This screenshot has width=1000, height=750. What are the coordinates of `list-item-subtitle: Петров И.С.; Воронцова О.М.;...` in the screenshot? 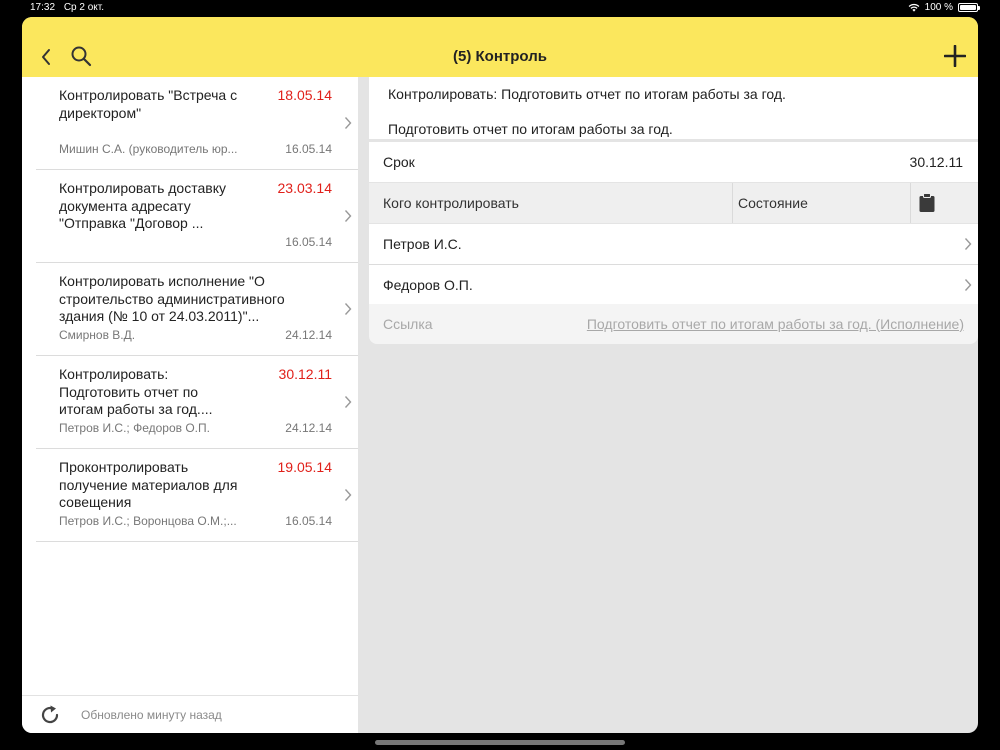 It's located at (148, 521).